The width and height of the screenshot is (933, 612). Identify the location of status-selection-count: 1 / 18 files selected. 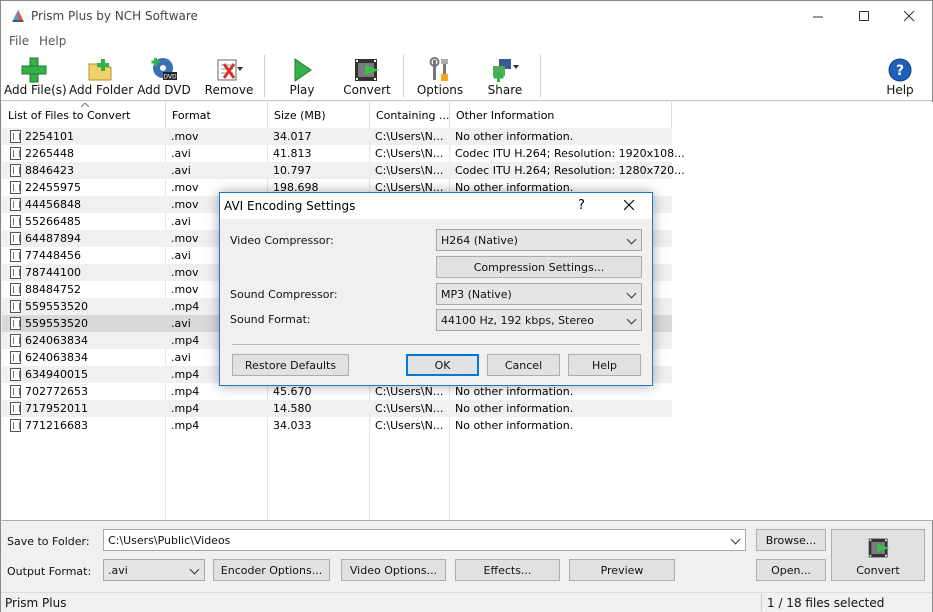
(826, 603).